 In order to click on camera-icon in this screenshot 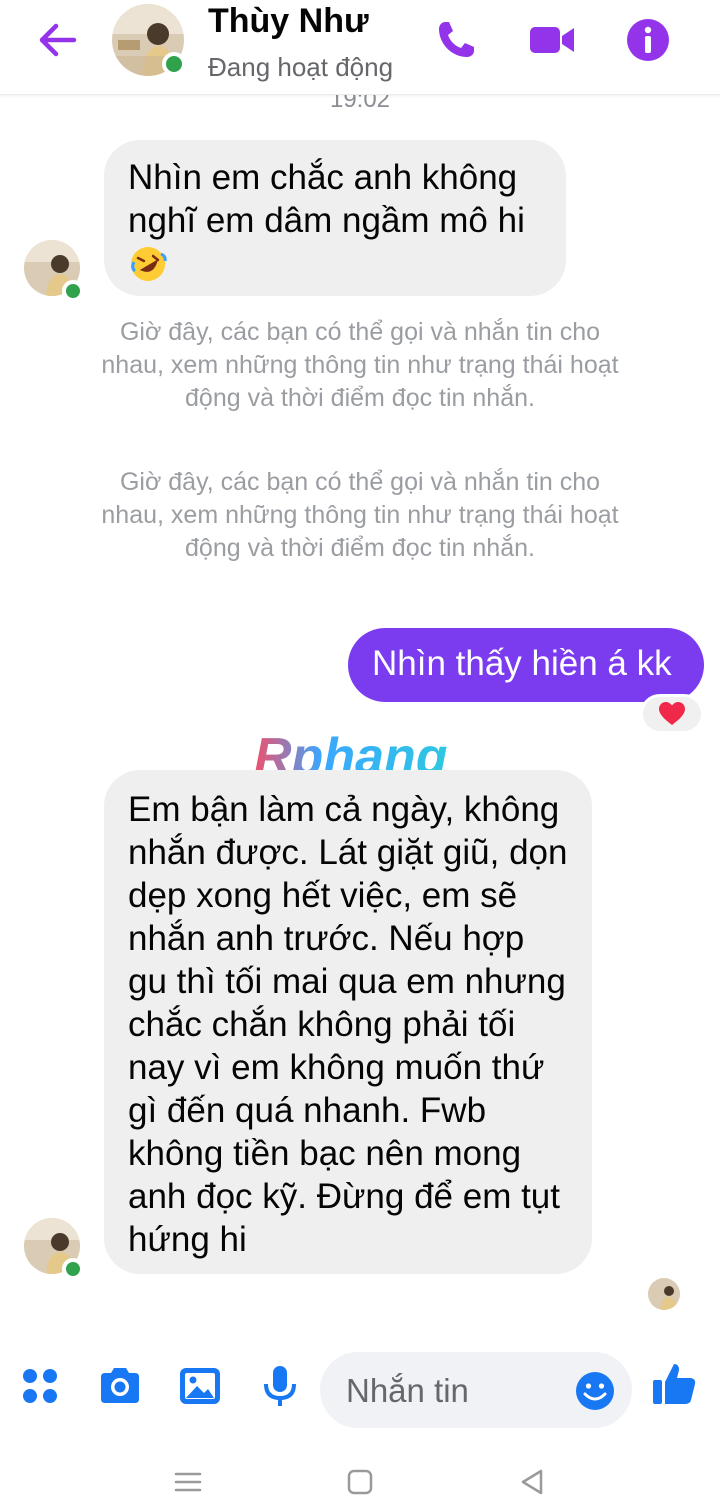, I will do `click(120, 1386)`.